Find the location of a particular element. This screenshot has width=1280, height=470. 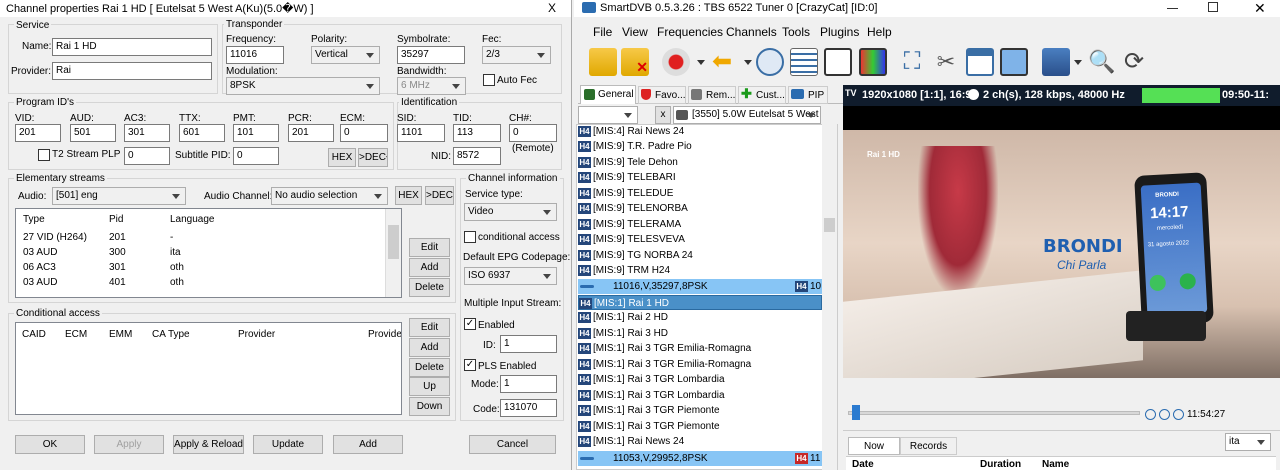

transponder-header: 11016,V,35297,8PSK is located at coordinates (700, 286).